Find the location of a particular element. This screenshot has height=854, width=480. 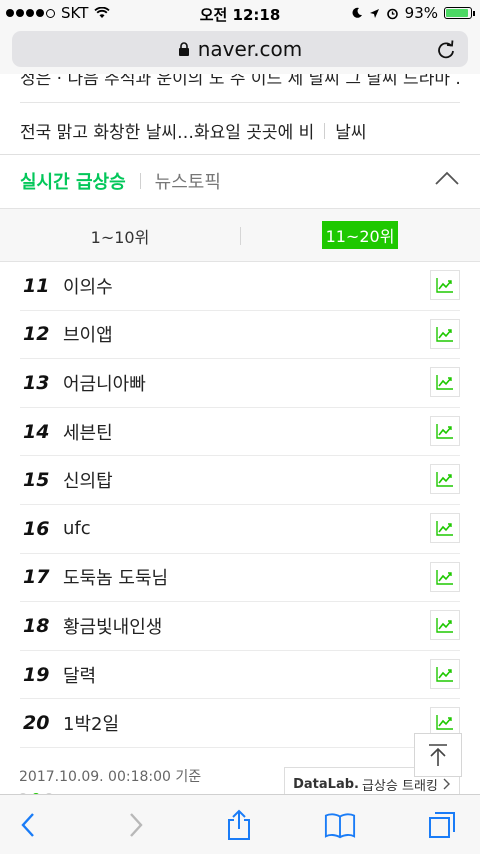

datalab-label: 급상승 트래킹 is located at coordinates (399, 786).